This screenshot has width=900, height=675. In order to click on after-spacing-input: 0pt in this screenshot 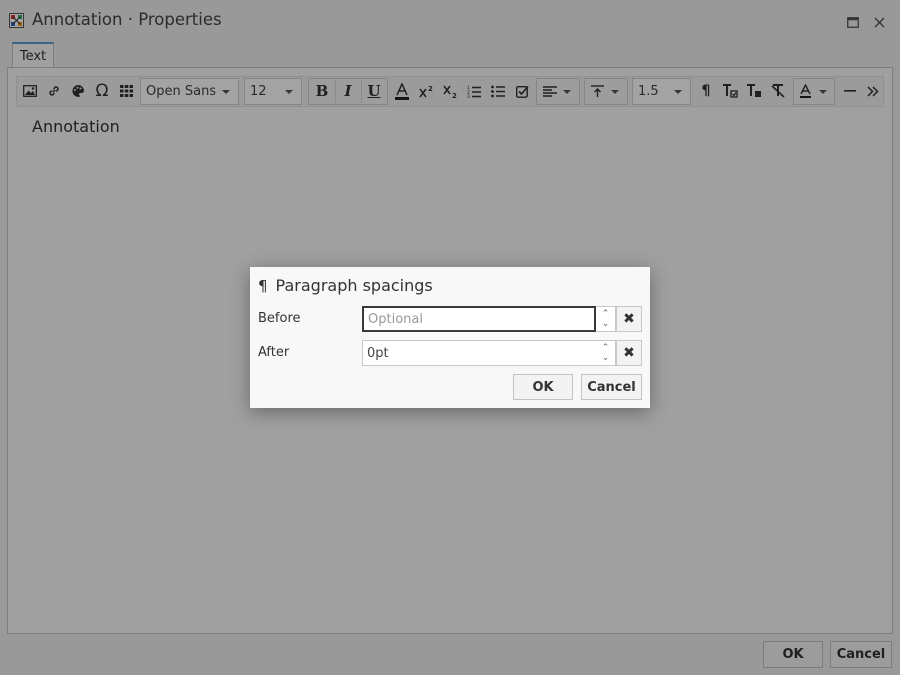, I will do `click(479, 353)`.